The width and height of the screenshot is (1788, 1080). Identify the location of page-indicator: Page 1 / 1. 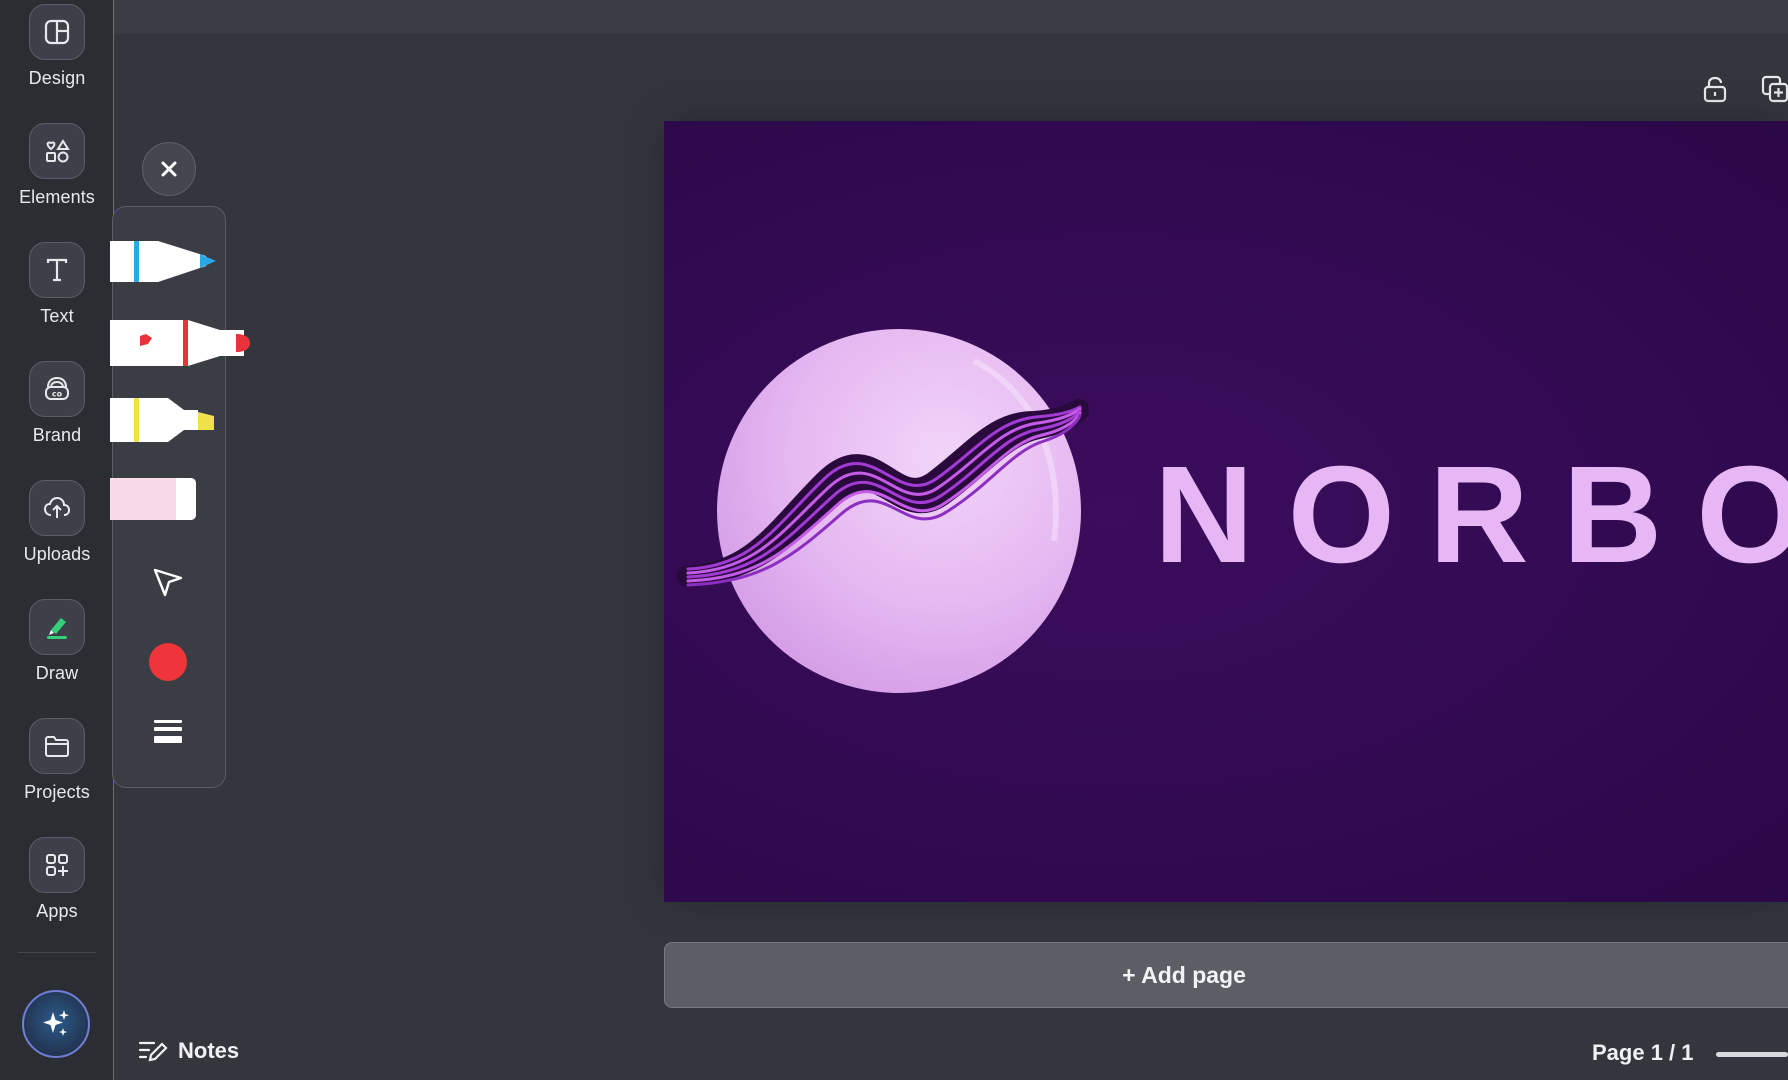
(1643, 1053).